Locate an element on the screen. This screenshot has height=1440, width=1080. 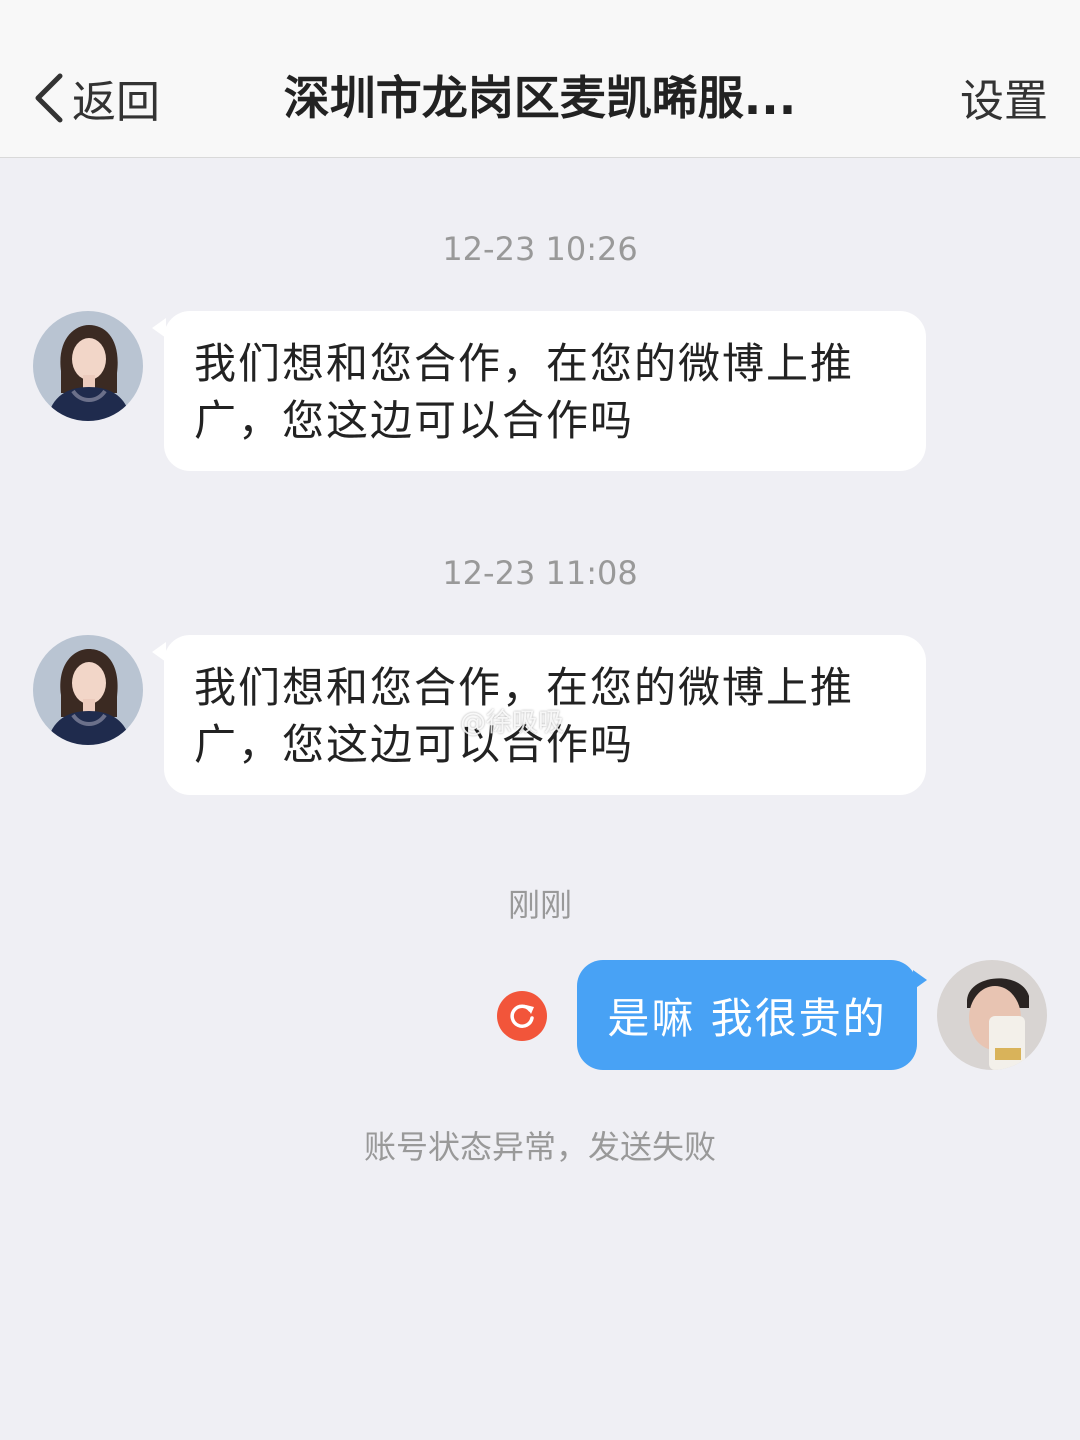
resend-icon is located at coordinates (522, 1016).